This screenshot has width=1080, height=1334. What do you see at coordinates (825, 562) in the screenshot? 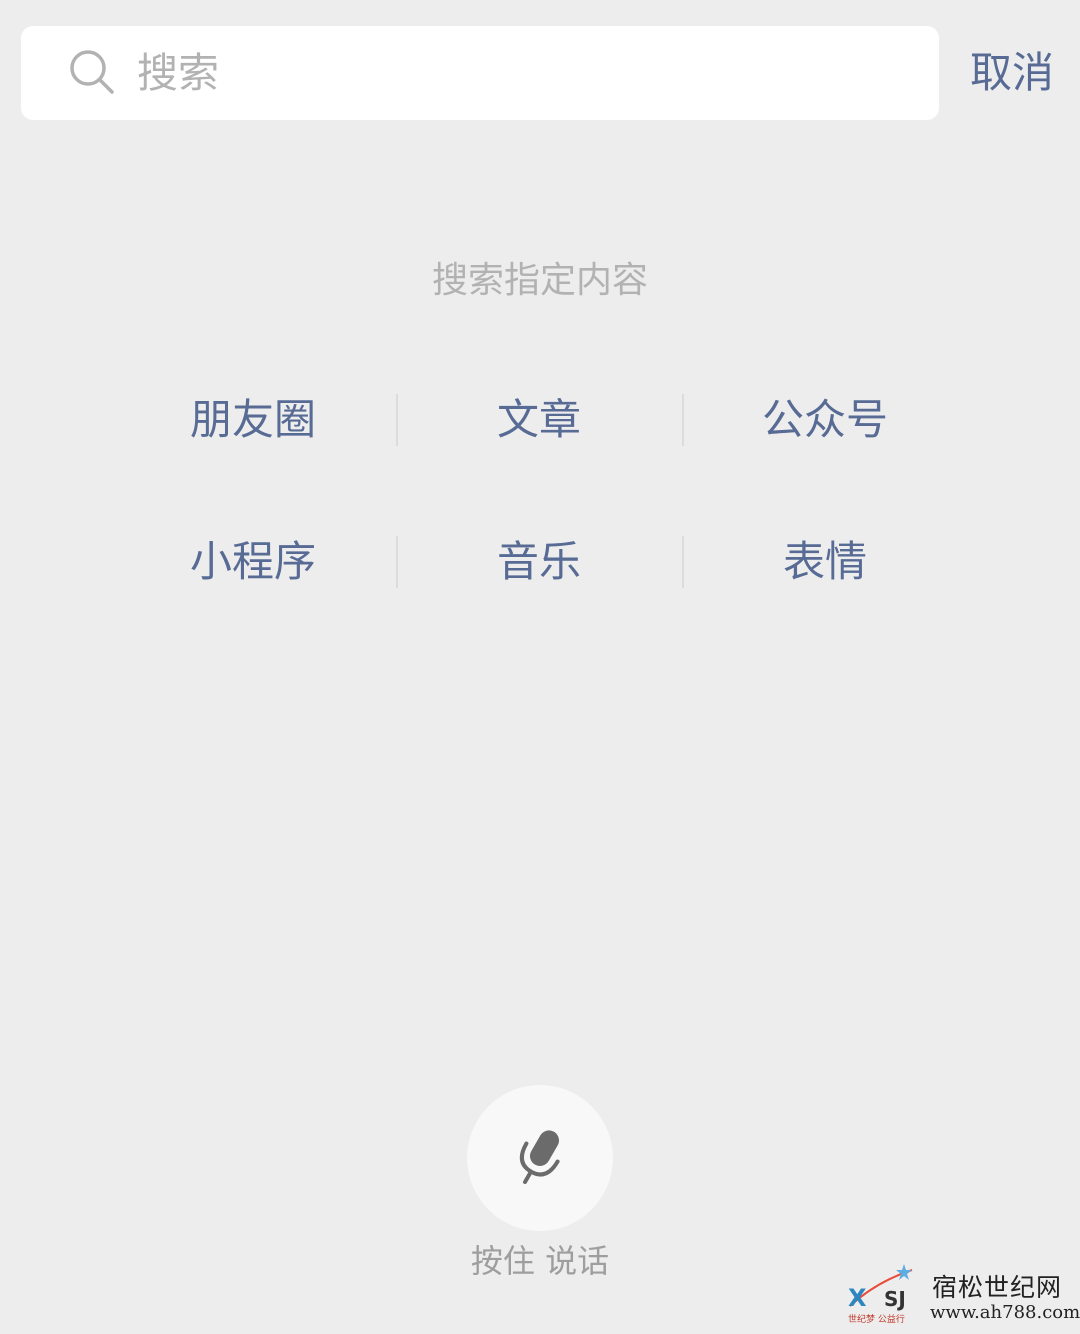
I see `category-stickers: 表情` at bounding box center [825, 562].